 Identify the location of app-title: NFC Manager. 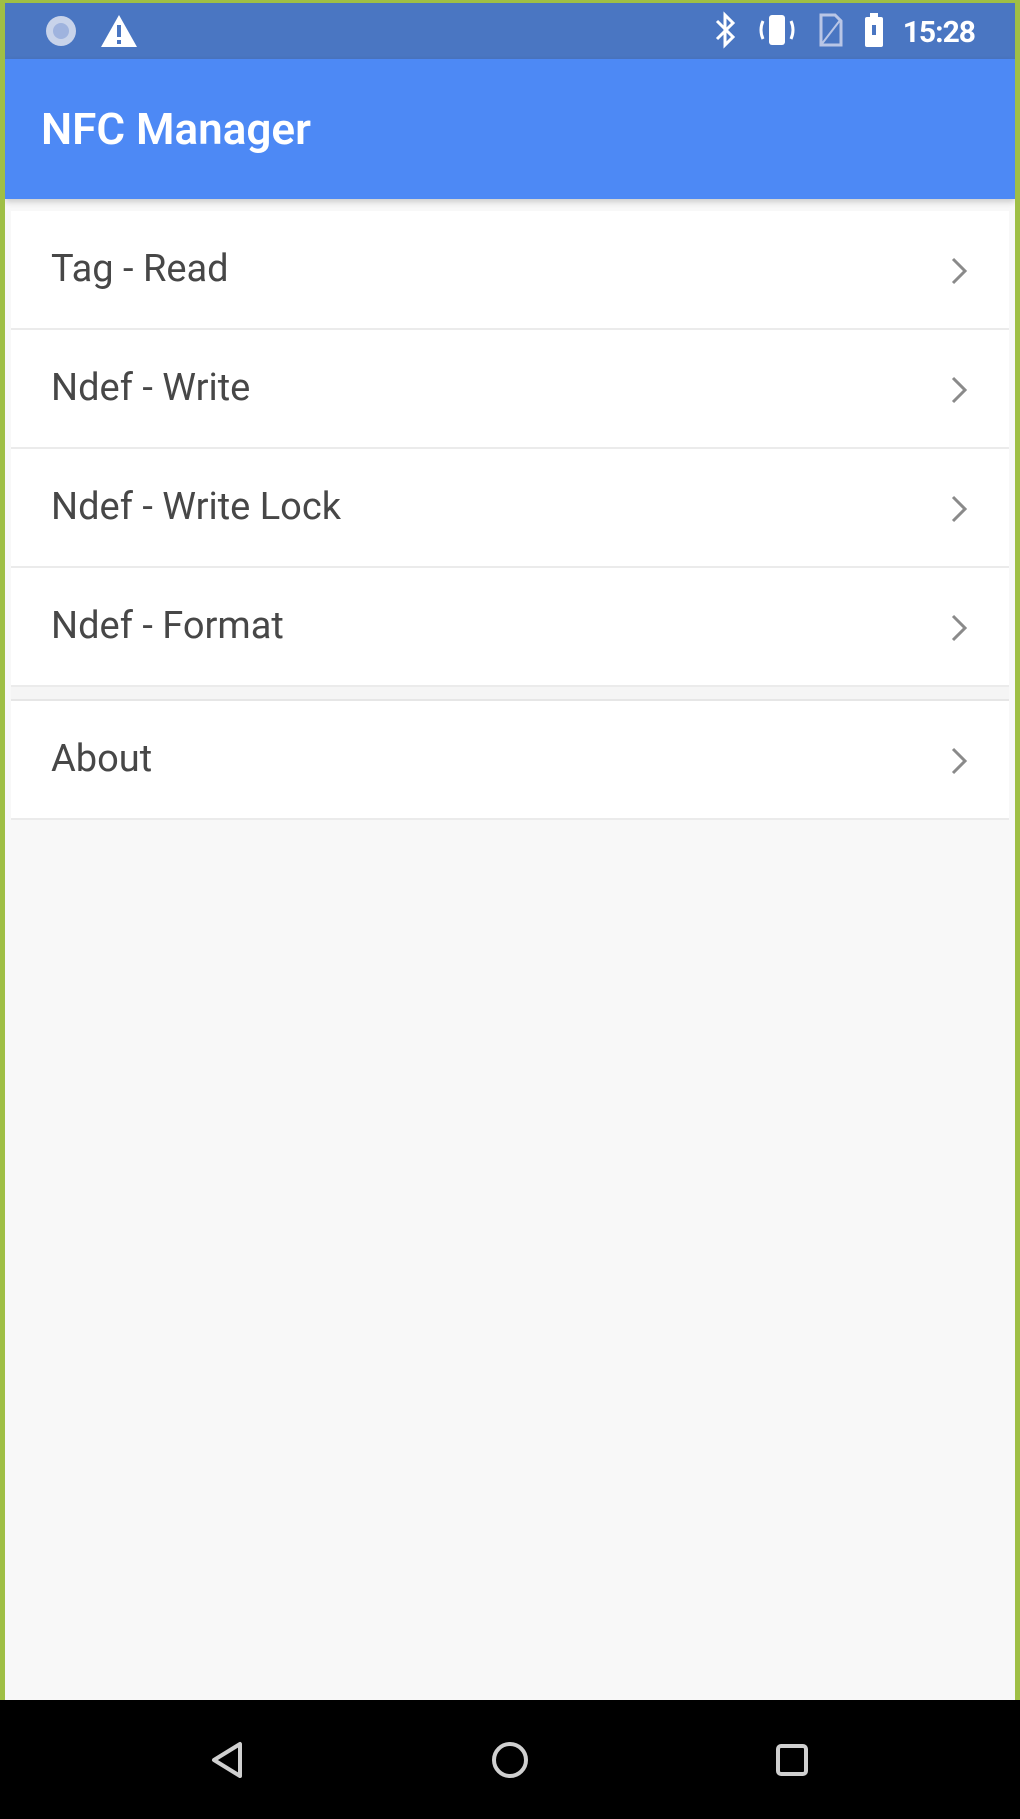
(176, 129).